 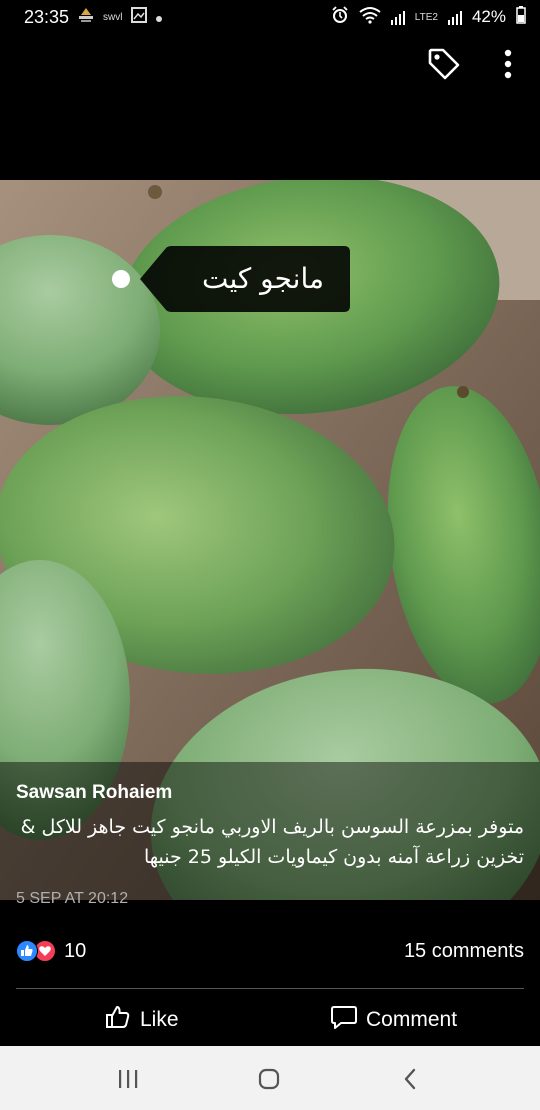 I want to click on signal-2-icon, so click(x=454, y=17).